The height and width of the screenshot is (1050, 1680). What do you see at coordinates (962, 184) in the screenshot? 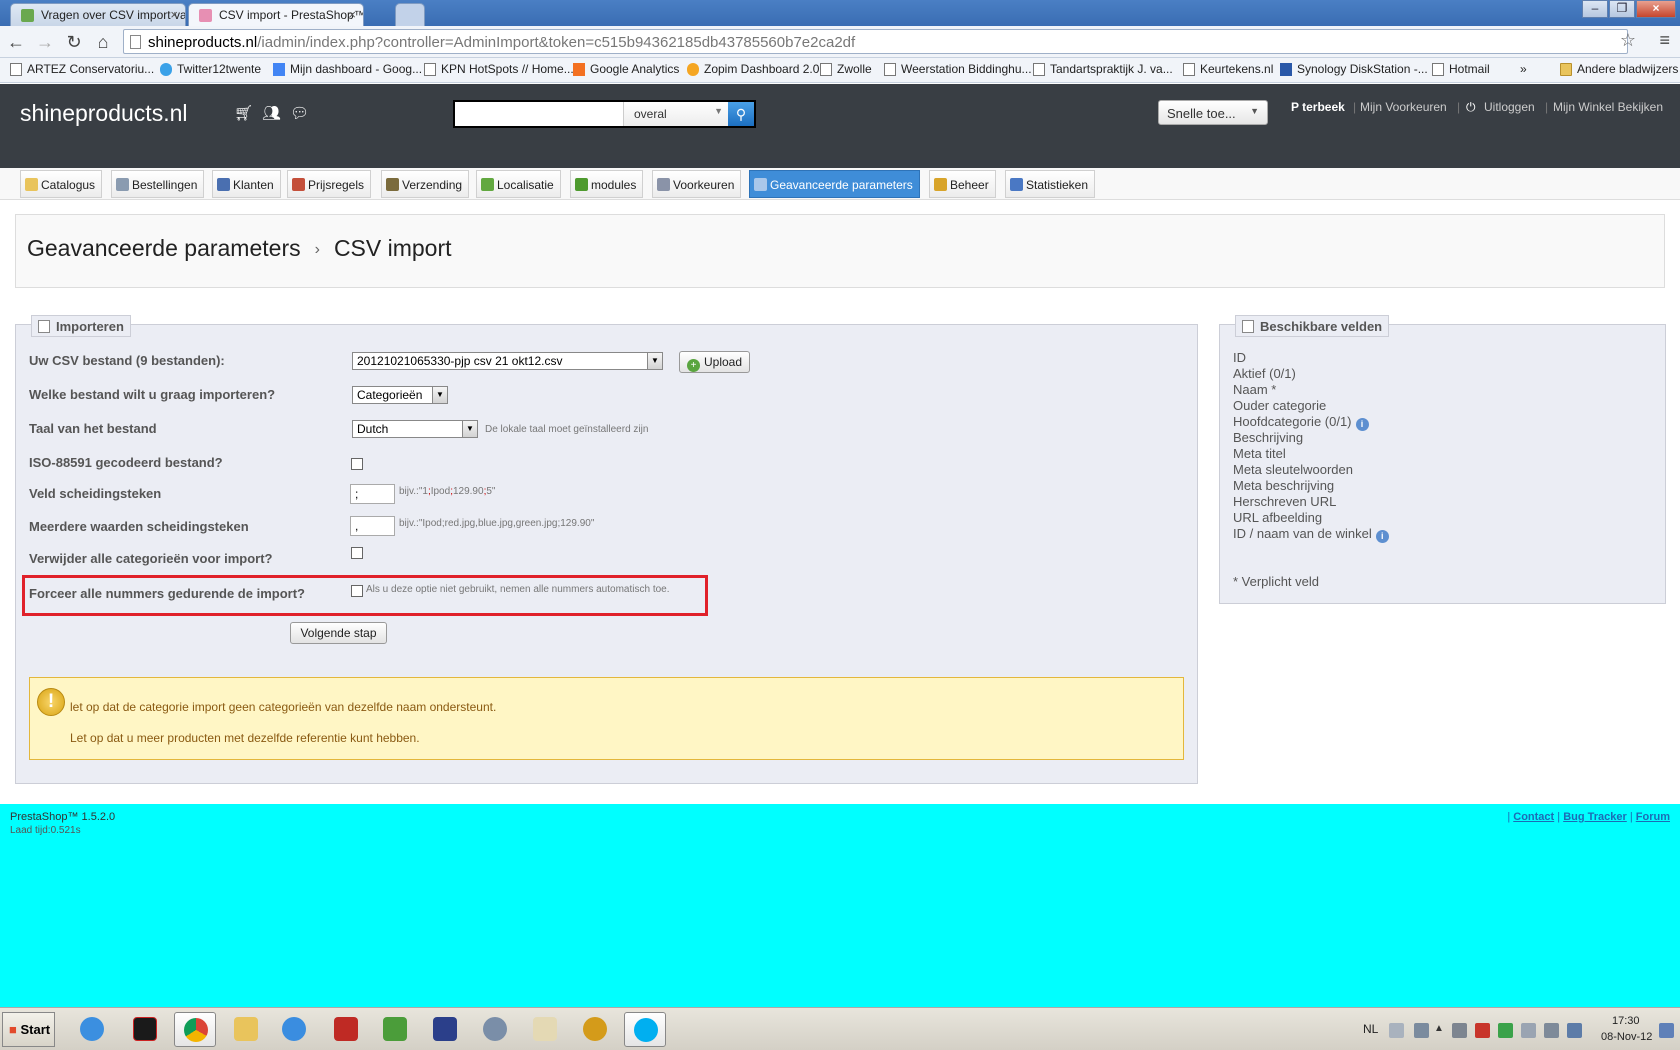
I see `tab-beheer: Beheer` at bounding box center [962, 184].